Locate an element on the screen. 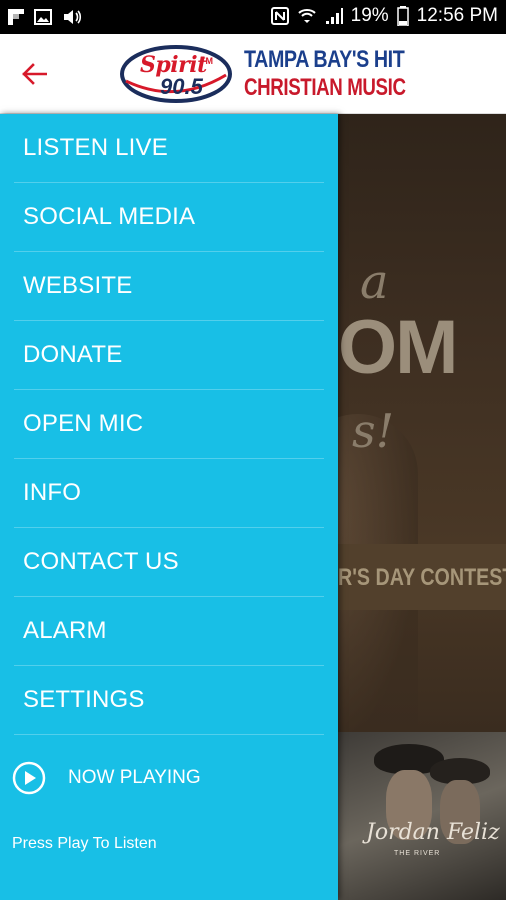  back-button is located at coordinates (34, 74).